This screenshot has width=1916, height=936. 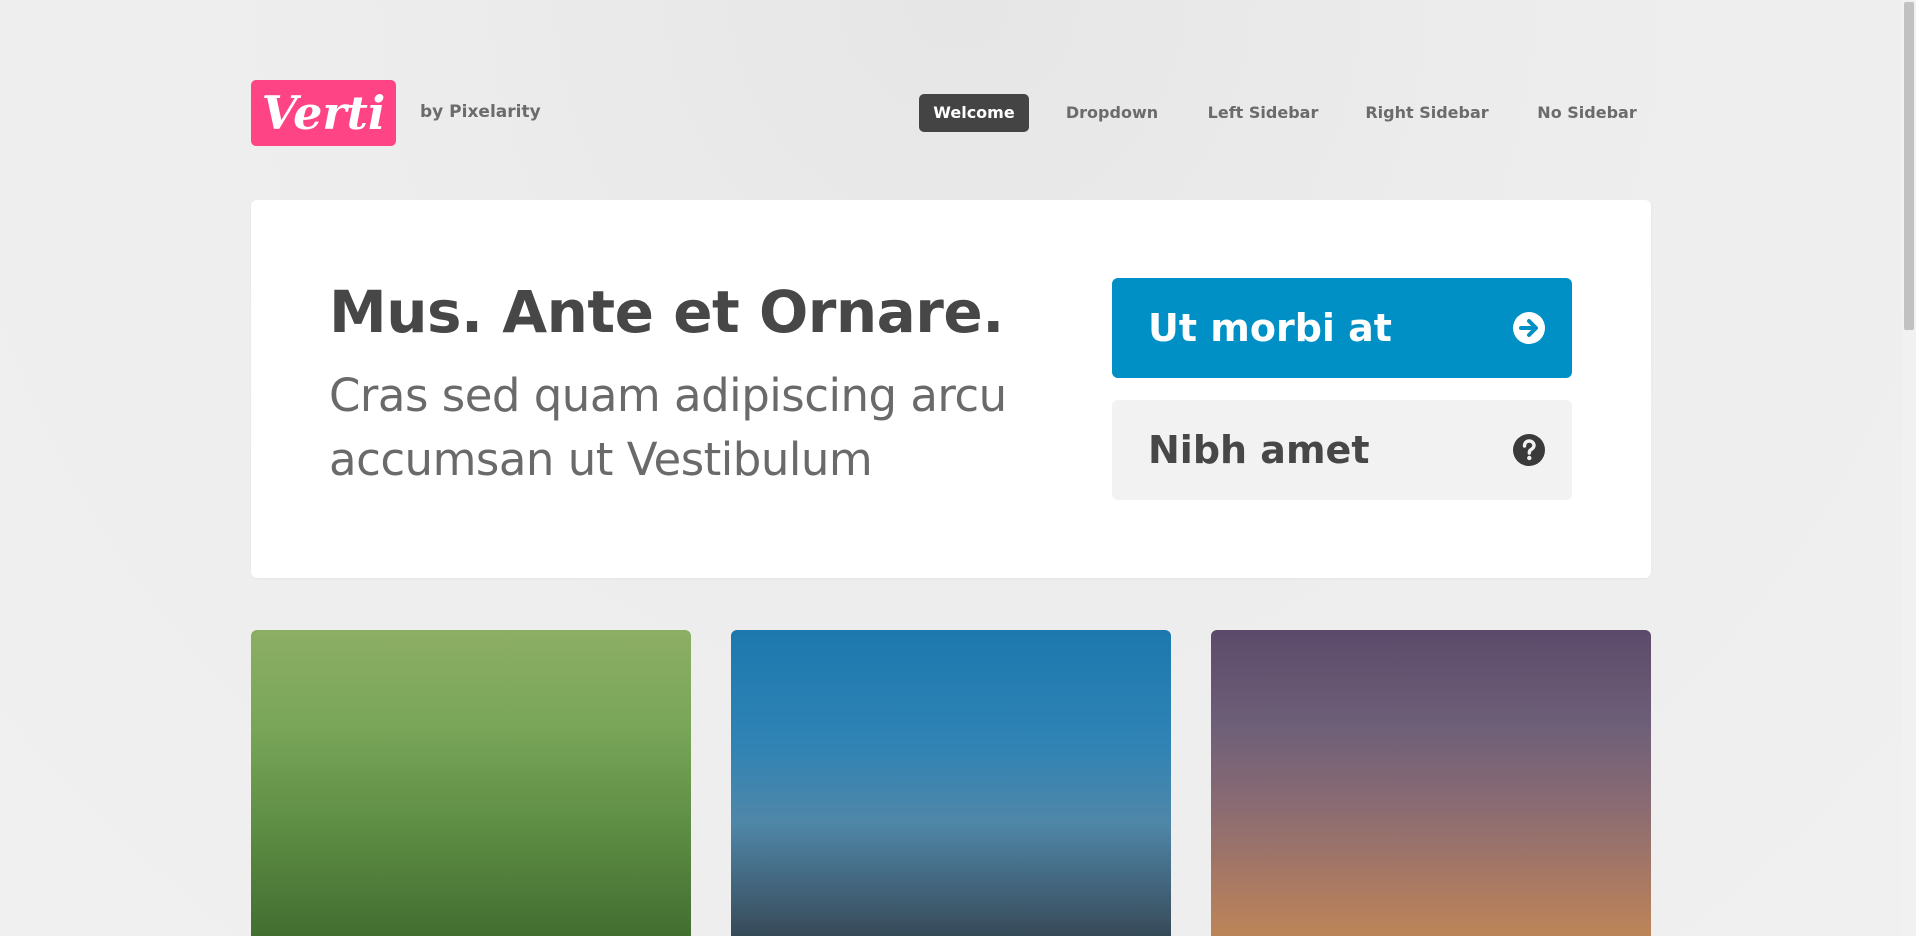 I want to click on nav-item-right-sidebar: Right Sidebar, so click(x=1427, y=113).